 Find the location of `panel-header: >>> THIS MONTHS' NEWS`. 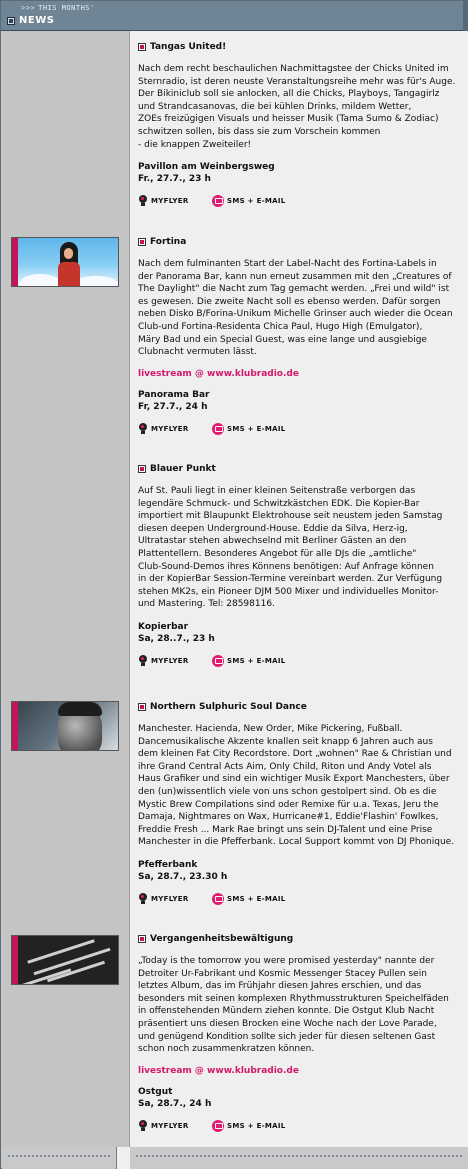

panel-header: >>> THIS MONTHS' NEWS is located at coordinates (234, 16).